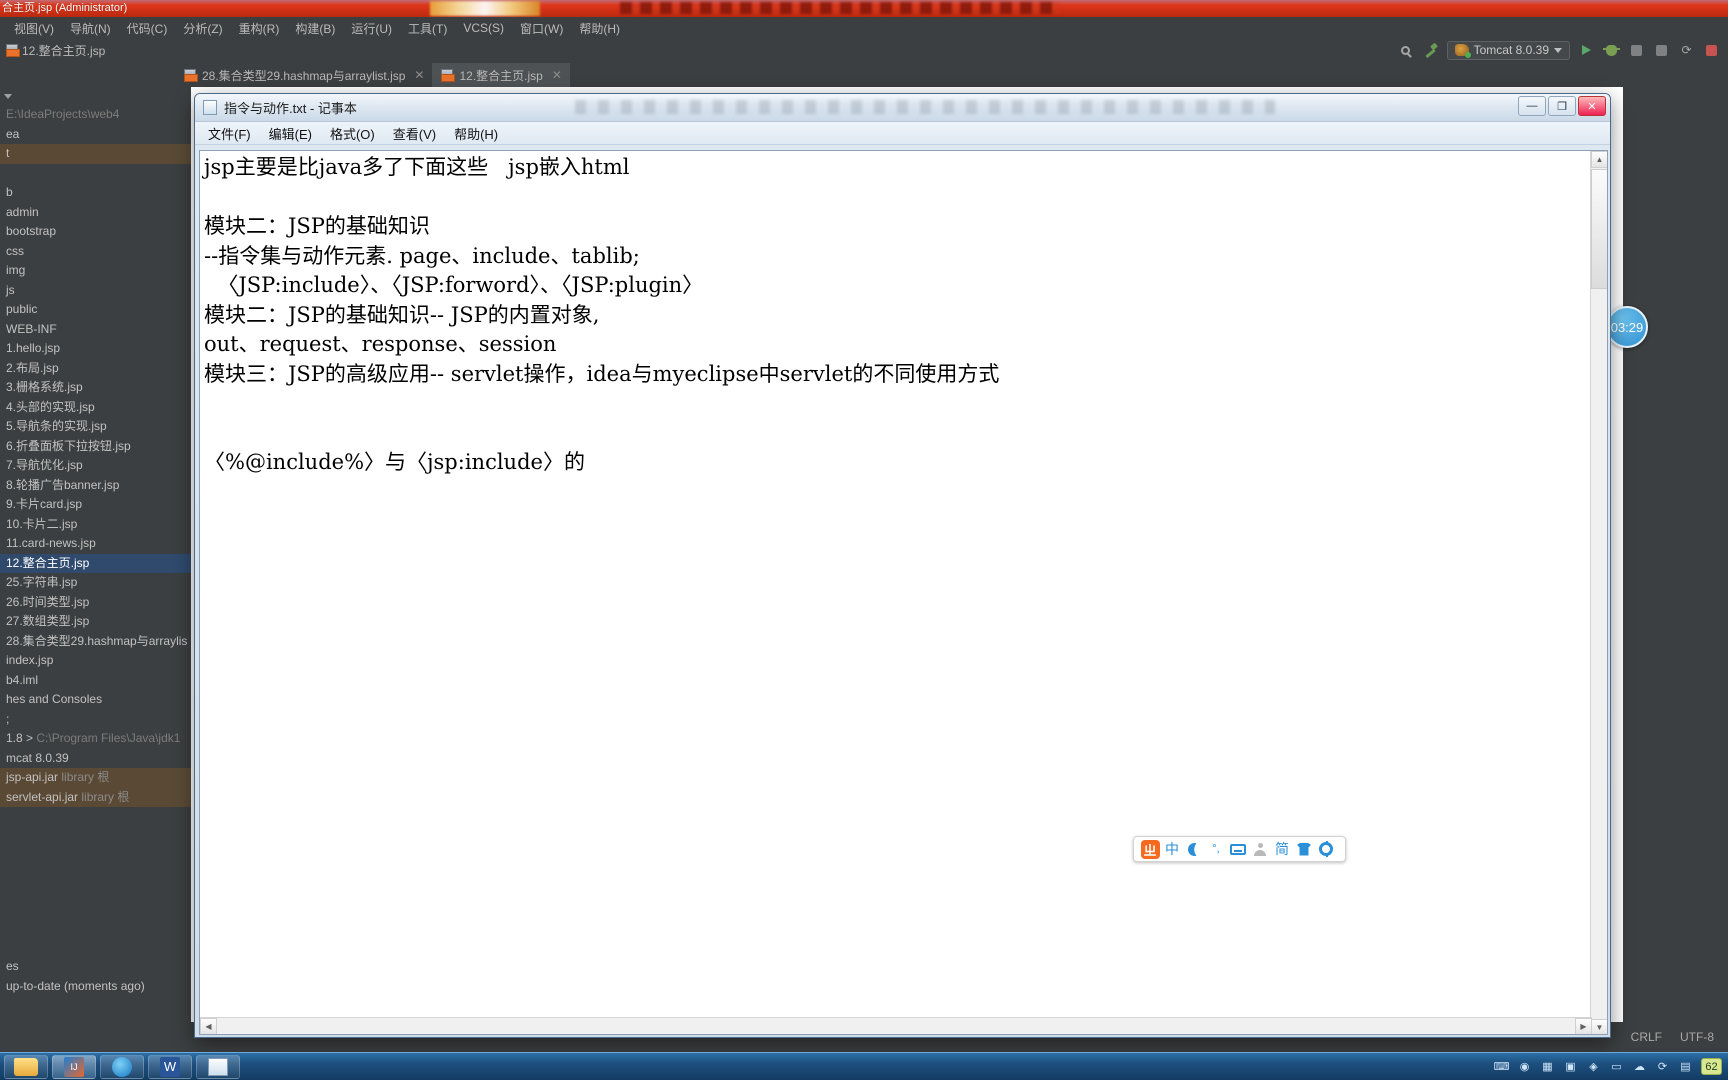 The image size is (1728, 1080). What do you see at coordinates (1599, 229) in the screenshot?
I see `vertical-scroll-thumb` at bounding box center [1599, 229].